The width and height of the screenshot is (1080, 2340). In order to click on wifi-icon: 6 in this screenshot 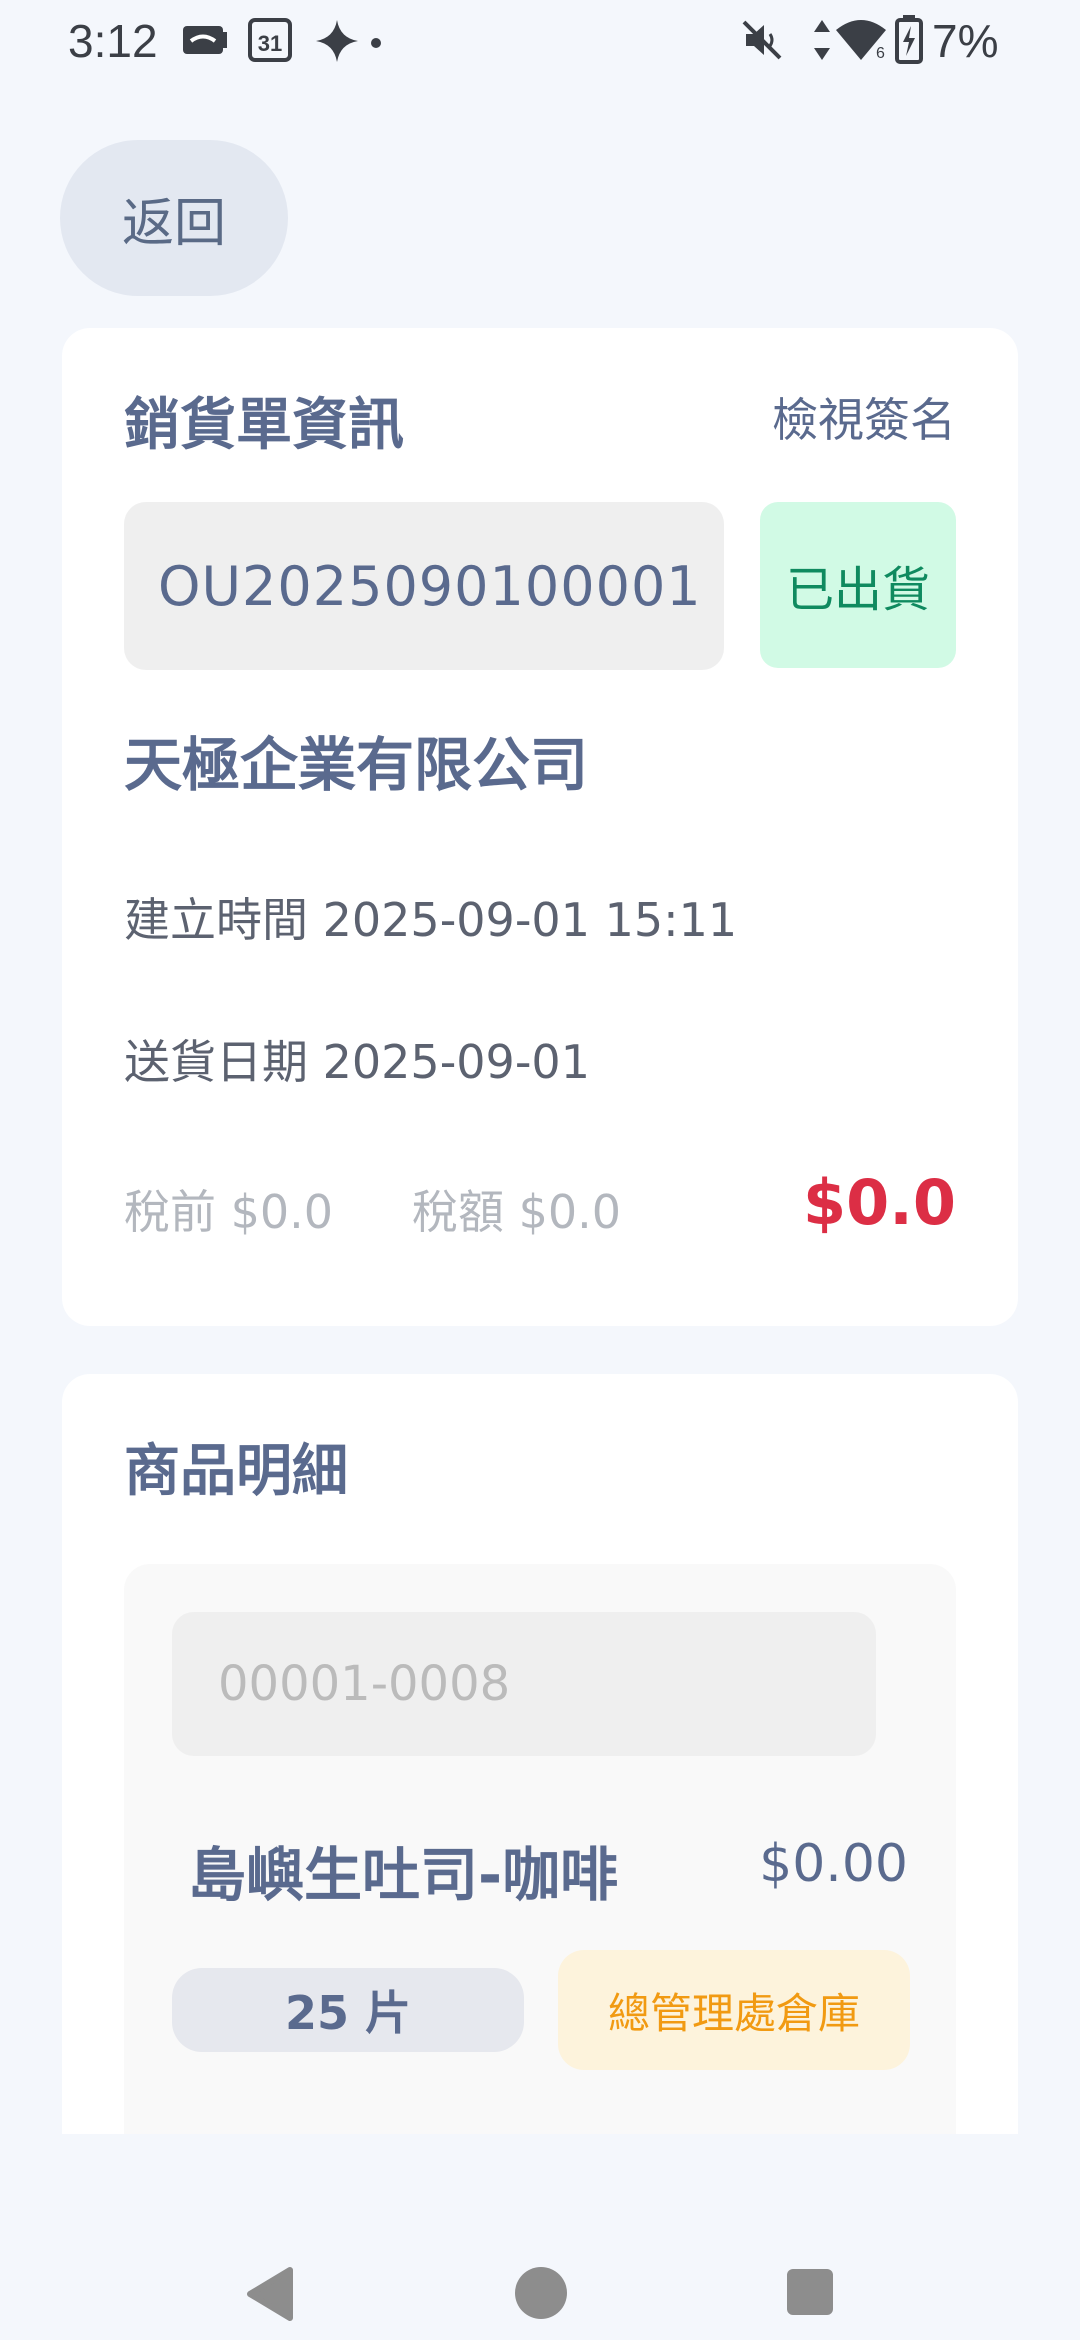, I will do `click(861, 42)`.